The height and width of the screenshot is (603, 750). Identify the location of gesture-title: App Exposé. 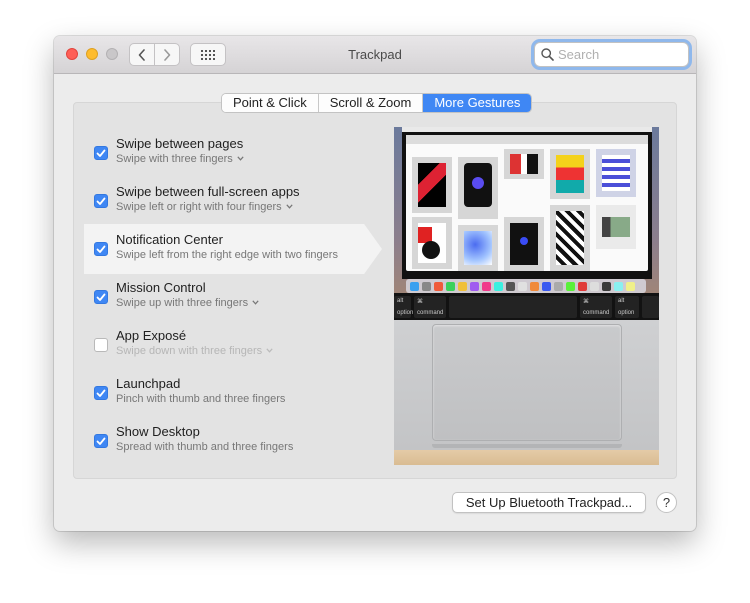
(151, 335).